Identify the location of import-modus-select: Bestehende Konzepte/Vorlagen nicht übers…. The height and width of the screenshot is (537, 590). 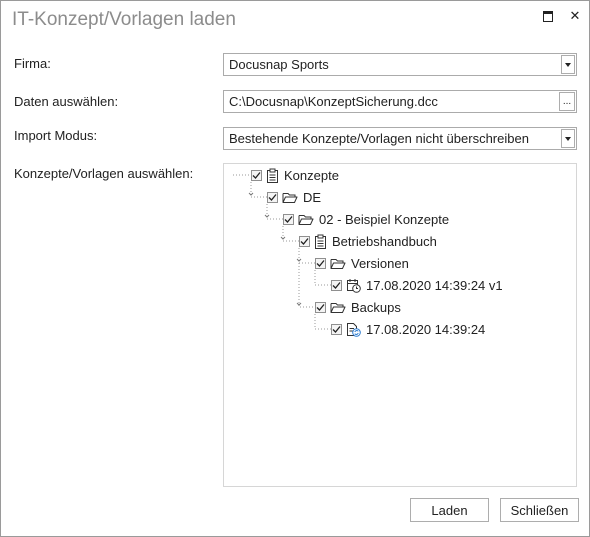
(400, 138).